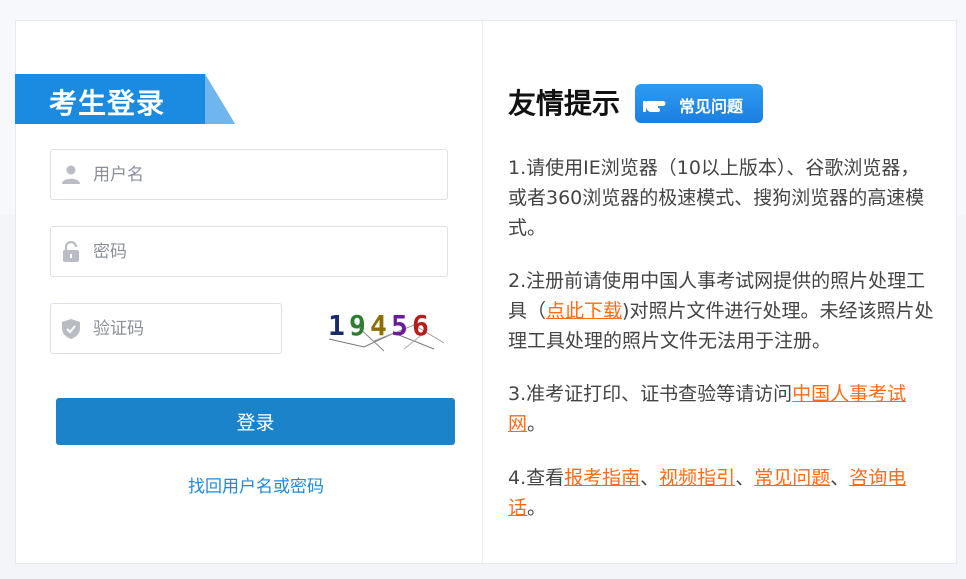 The image size is (966, 579). Describe the element at coordinates (263, 252) in the screenshot. I see `password-input` at that location.